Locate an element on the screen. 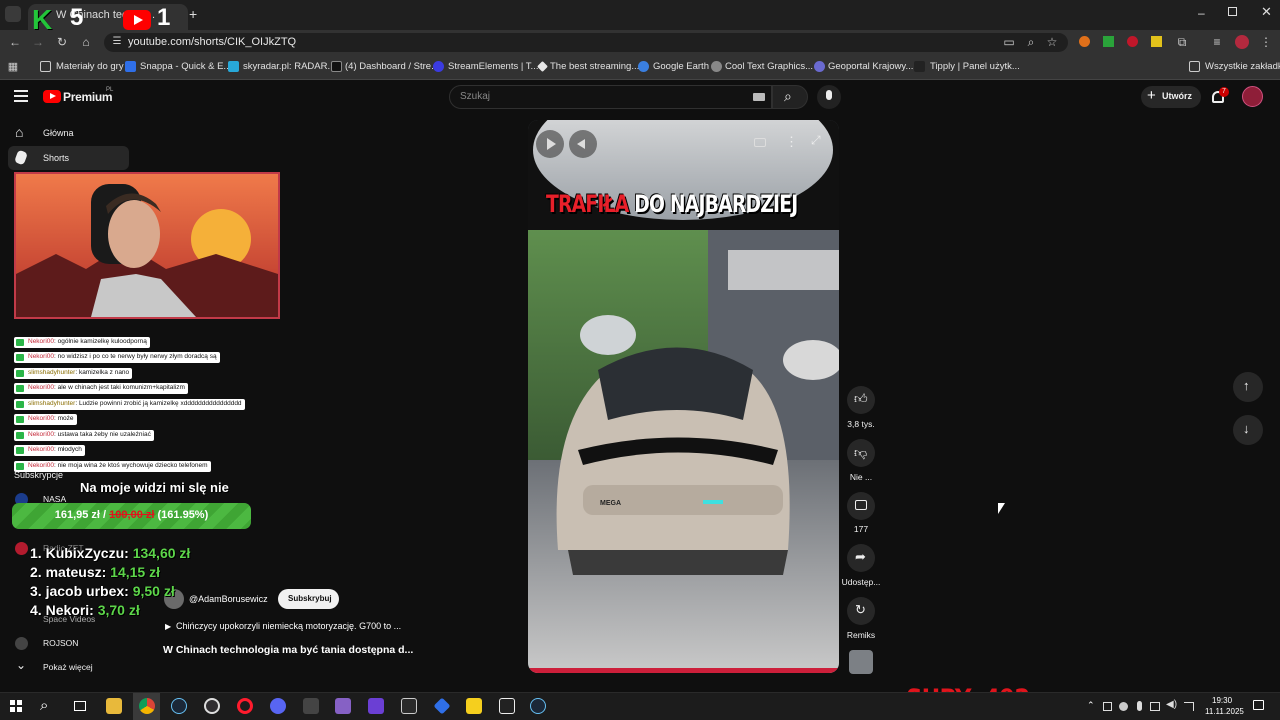  remix-icon: ↻ is located at coordinates (860, 609).